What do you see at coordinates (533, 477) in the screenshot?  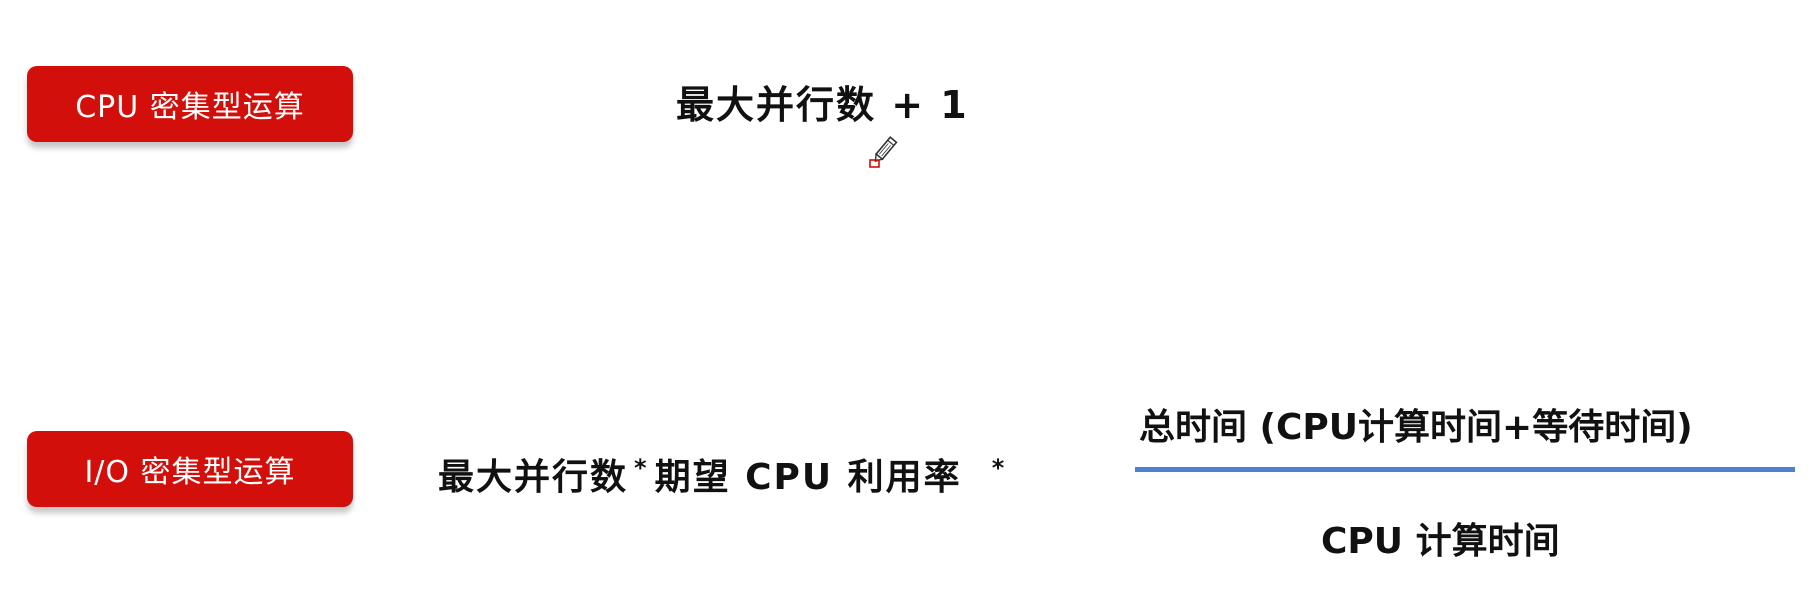 I see `max-parallel-term: 最大并行数` at bounding box center [533, 477].